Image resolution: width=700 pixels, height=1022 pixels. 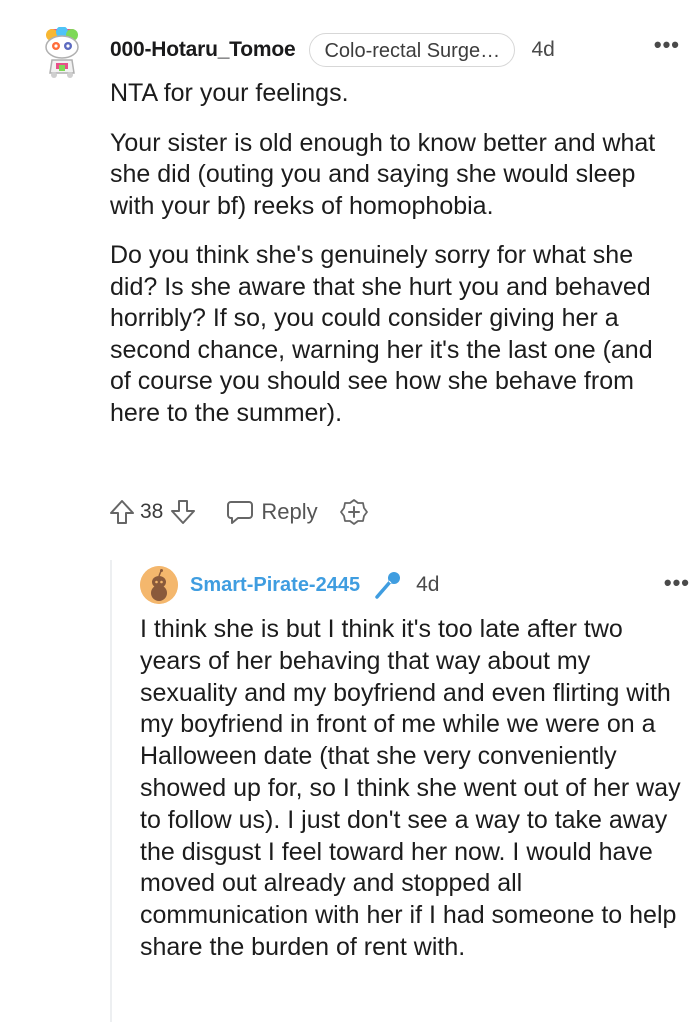 I want to click on reply-button: Reply, so click(x=271, y=512).